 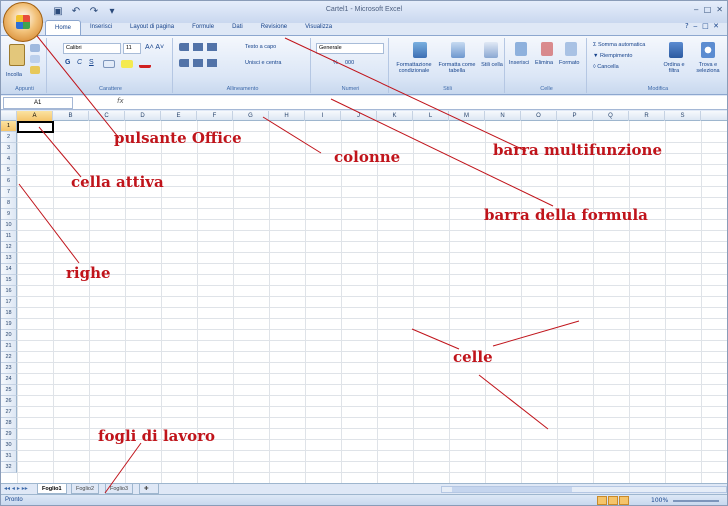 I want to click on column-header-N: N, so click(x=503, y=116).